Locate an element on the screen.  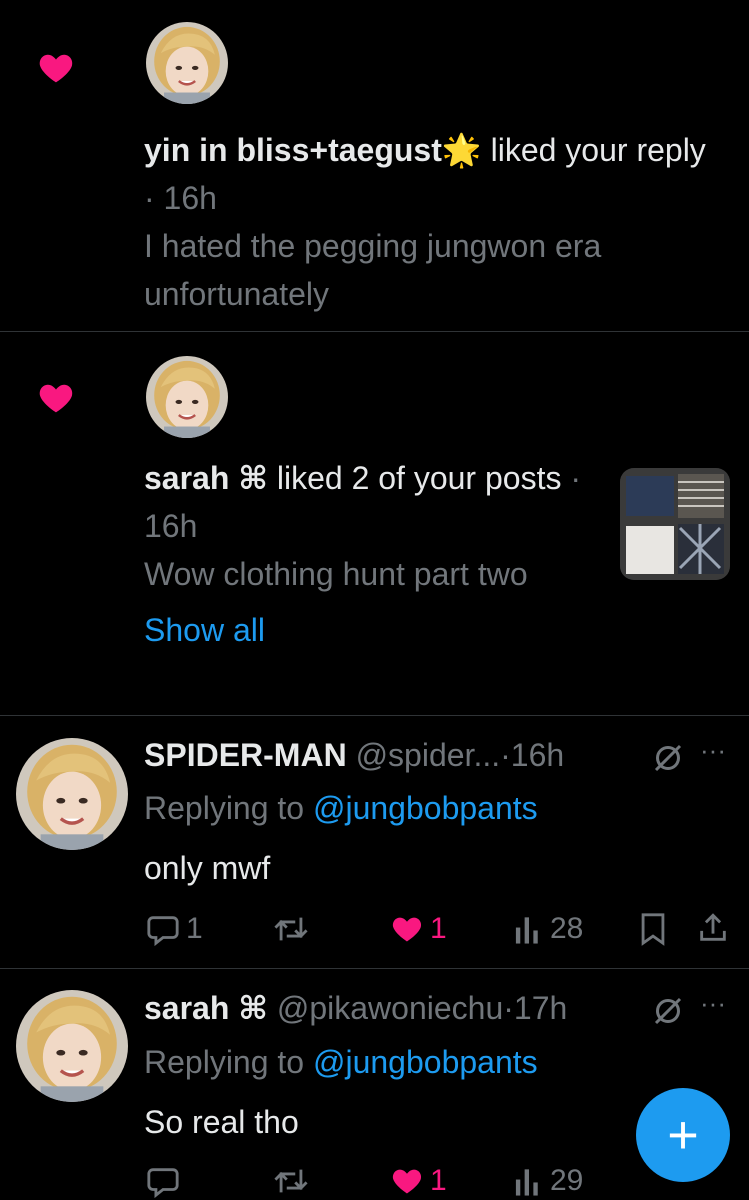
notification-time: · 16h is located at coordinates (180, 198).